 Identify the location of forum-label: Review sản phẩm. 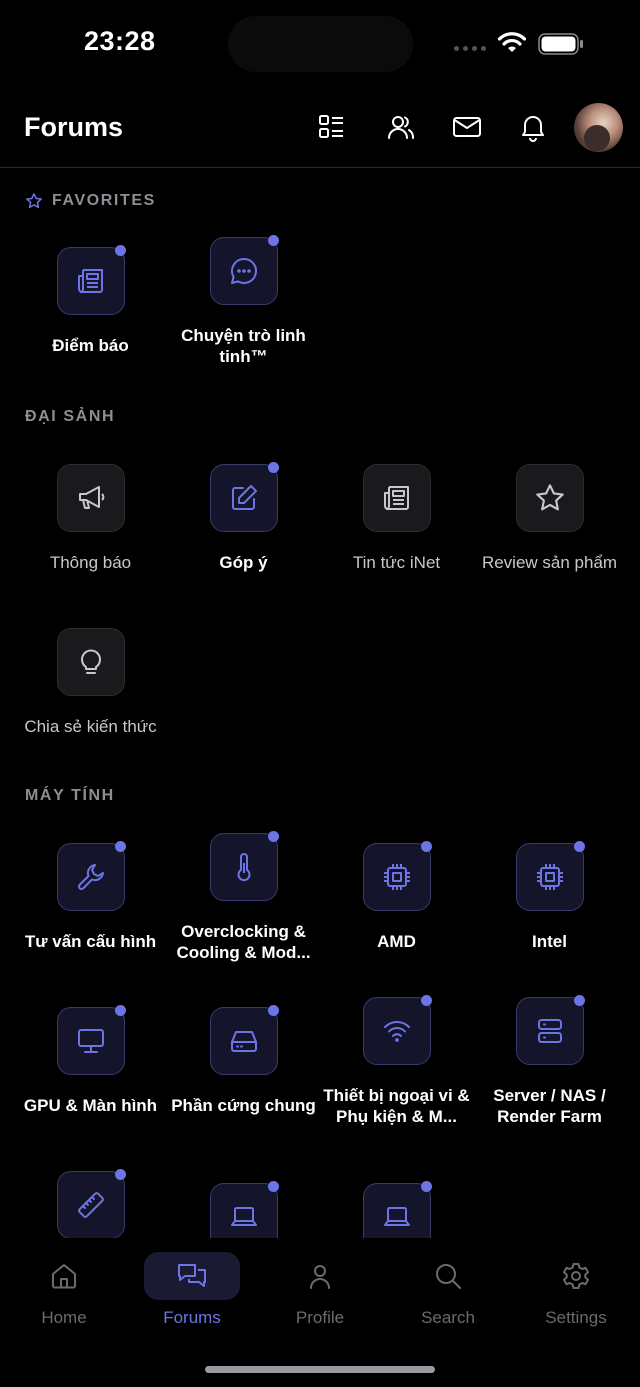
(549, 562).